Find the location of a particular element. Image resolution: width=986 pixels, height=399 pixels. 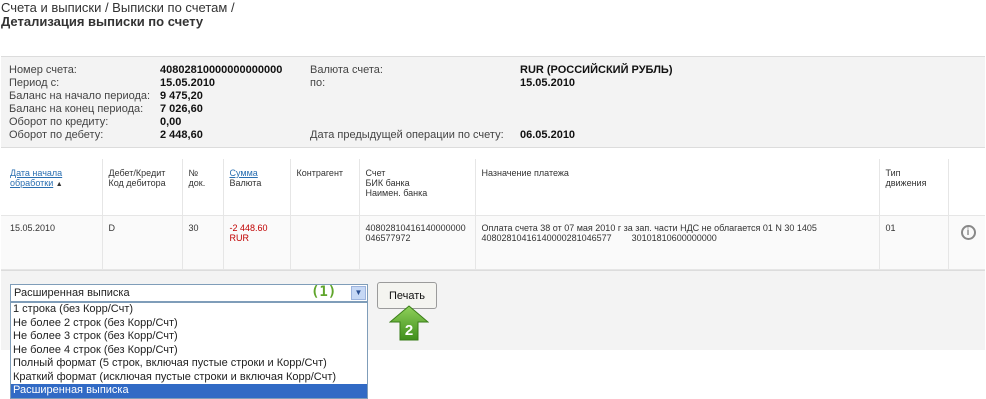

format-option: 1 строка (без Корр/Счт) is located at coordinates (189, 310).